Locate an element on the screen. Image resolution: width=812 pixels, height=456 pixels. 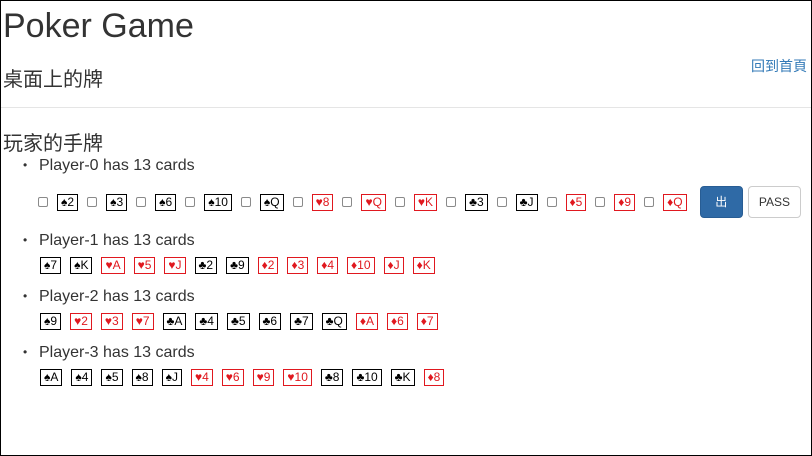
playing-card: ♠6 is located at coordinates (166, 202).